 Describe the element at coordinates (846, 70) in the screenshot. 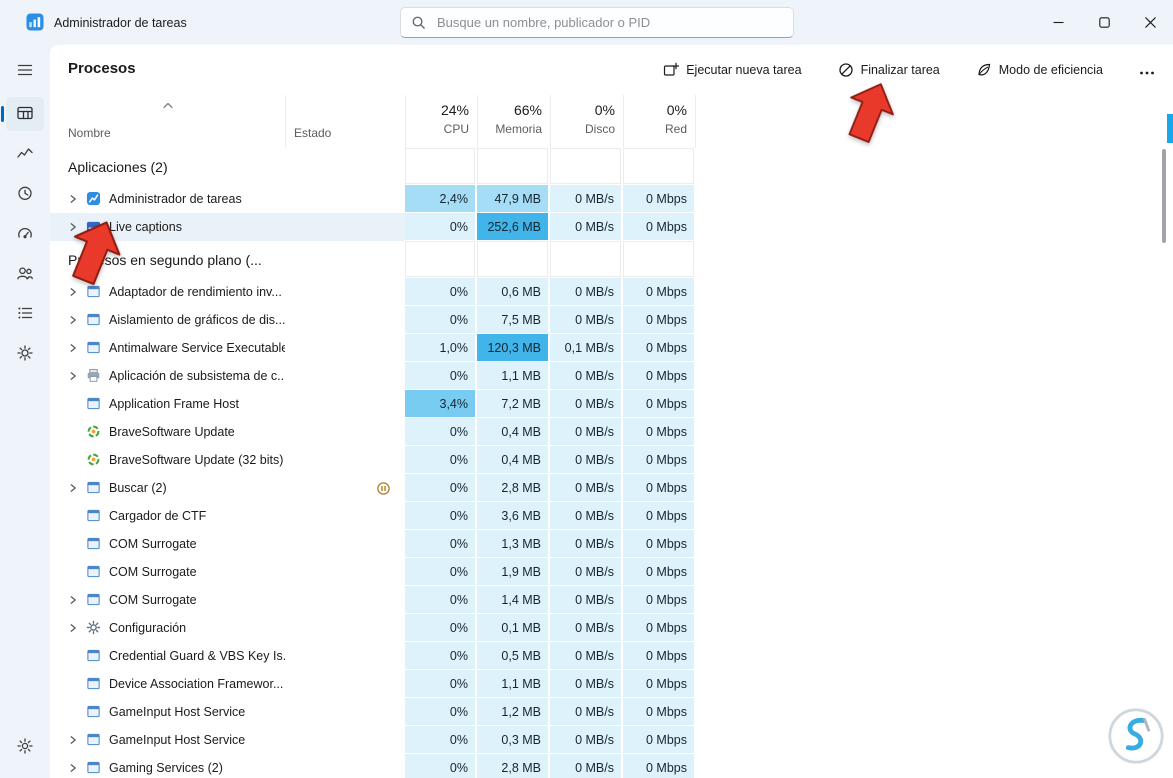

I see `end-task-icon` at that location.